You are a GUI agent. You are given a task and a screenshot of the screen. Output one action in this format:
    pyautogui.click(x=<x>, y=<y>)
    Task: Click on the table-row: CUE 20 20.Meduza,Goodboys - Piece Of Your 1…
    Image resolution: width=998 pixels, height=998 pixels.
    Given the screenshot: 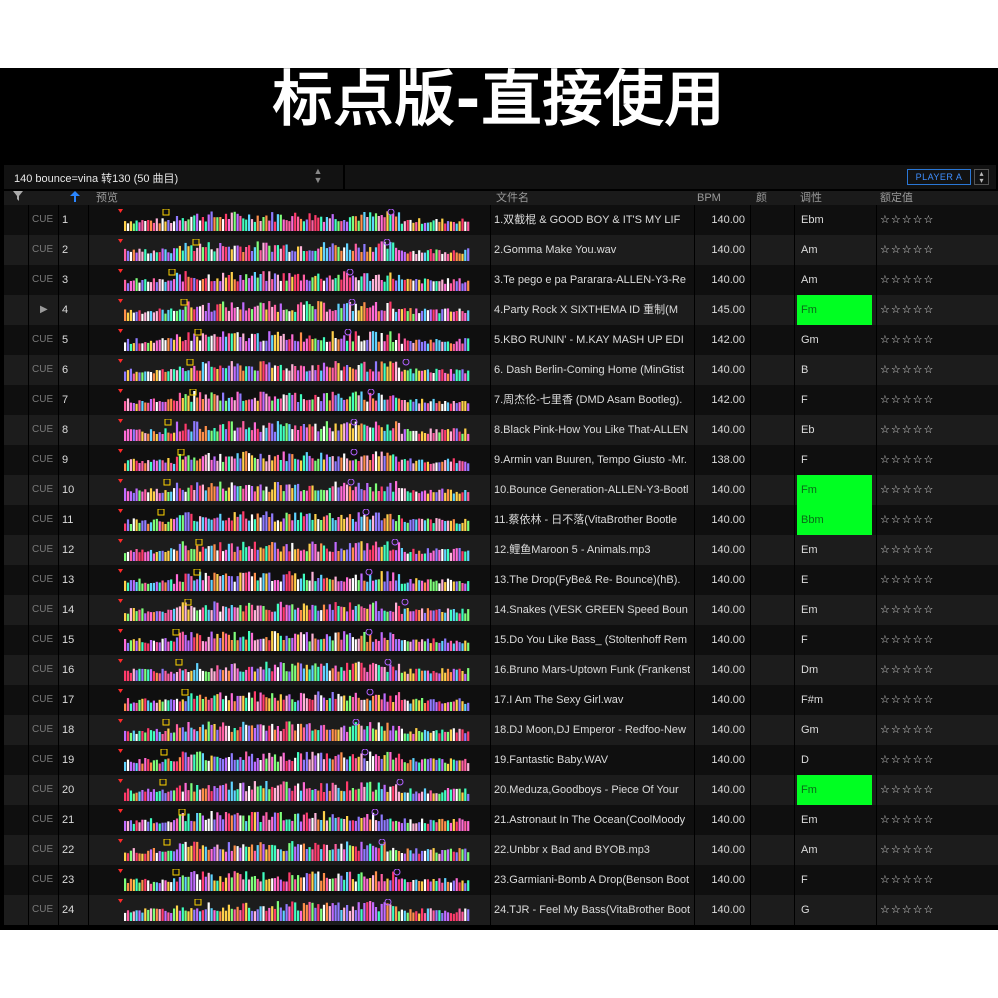 What is the action you would take?
    pyautogui.click(x=501, y=790)
    